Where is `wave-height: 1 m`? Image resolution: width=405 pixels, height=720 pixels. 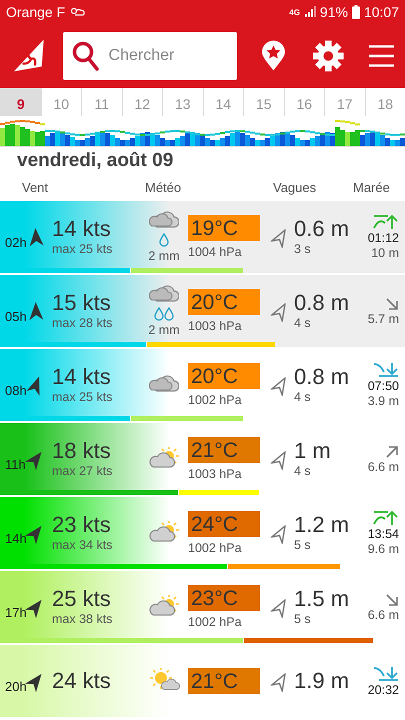 wave-height: 1 m is located at coordinates (313, 451).